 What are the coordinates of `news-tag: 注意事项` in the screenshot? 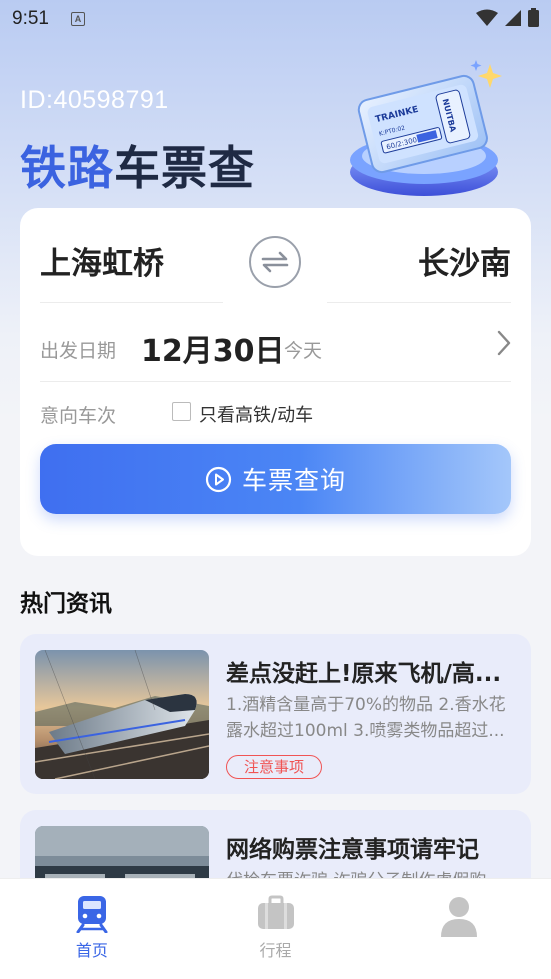 It's located at (274, 767).